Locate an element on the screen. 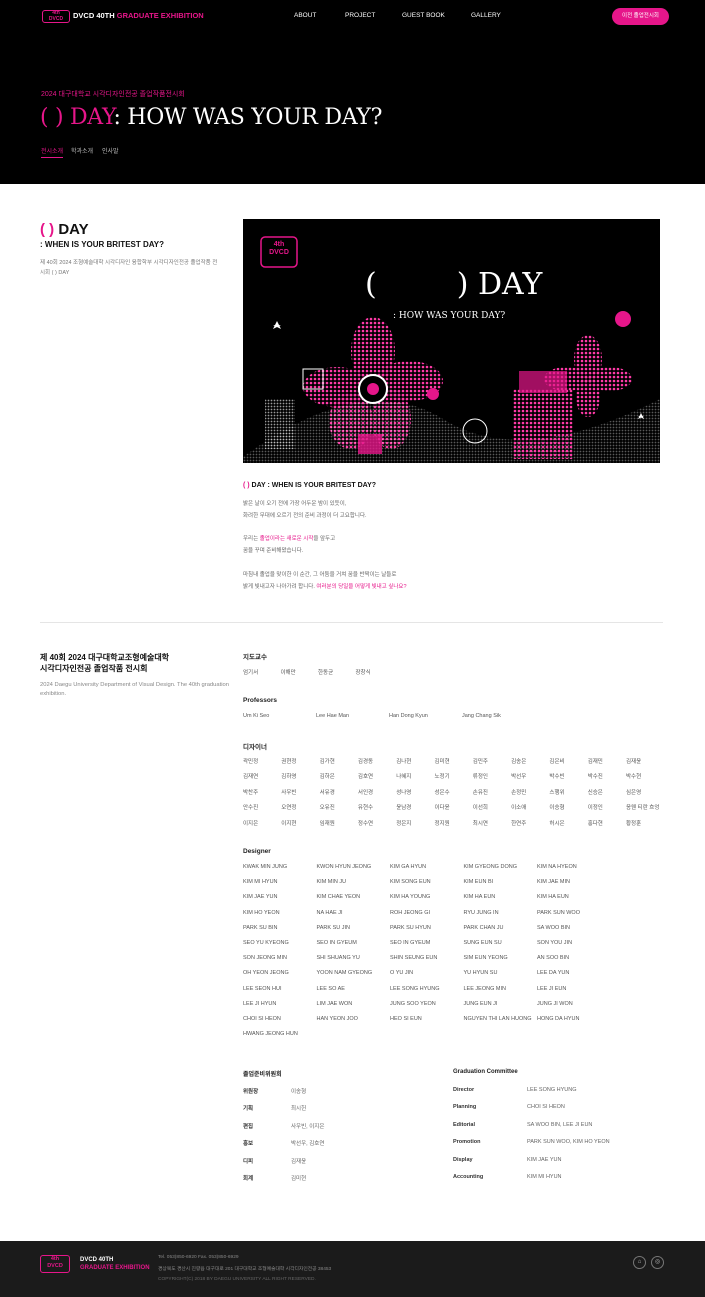 The width and height of the screenshot is (705, 1297). designer-name-kr: 스행위 is located at coordinates (557, 792).